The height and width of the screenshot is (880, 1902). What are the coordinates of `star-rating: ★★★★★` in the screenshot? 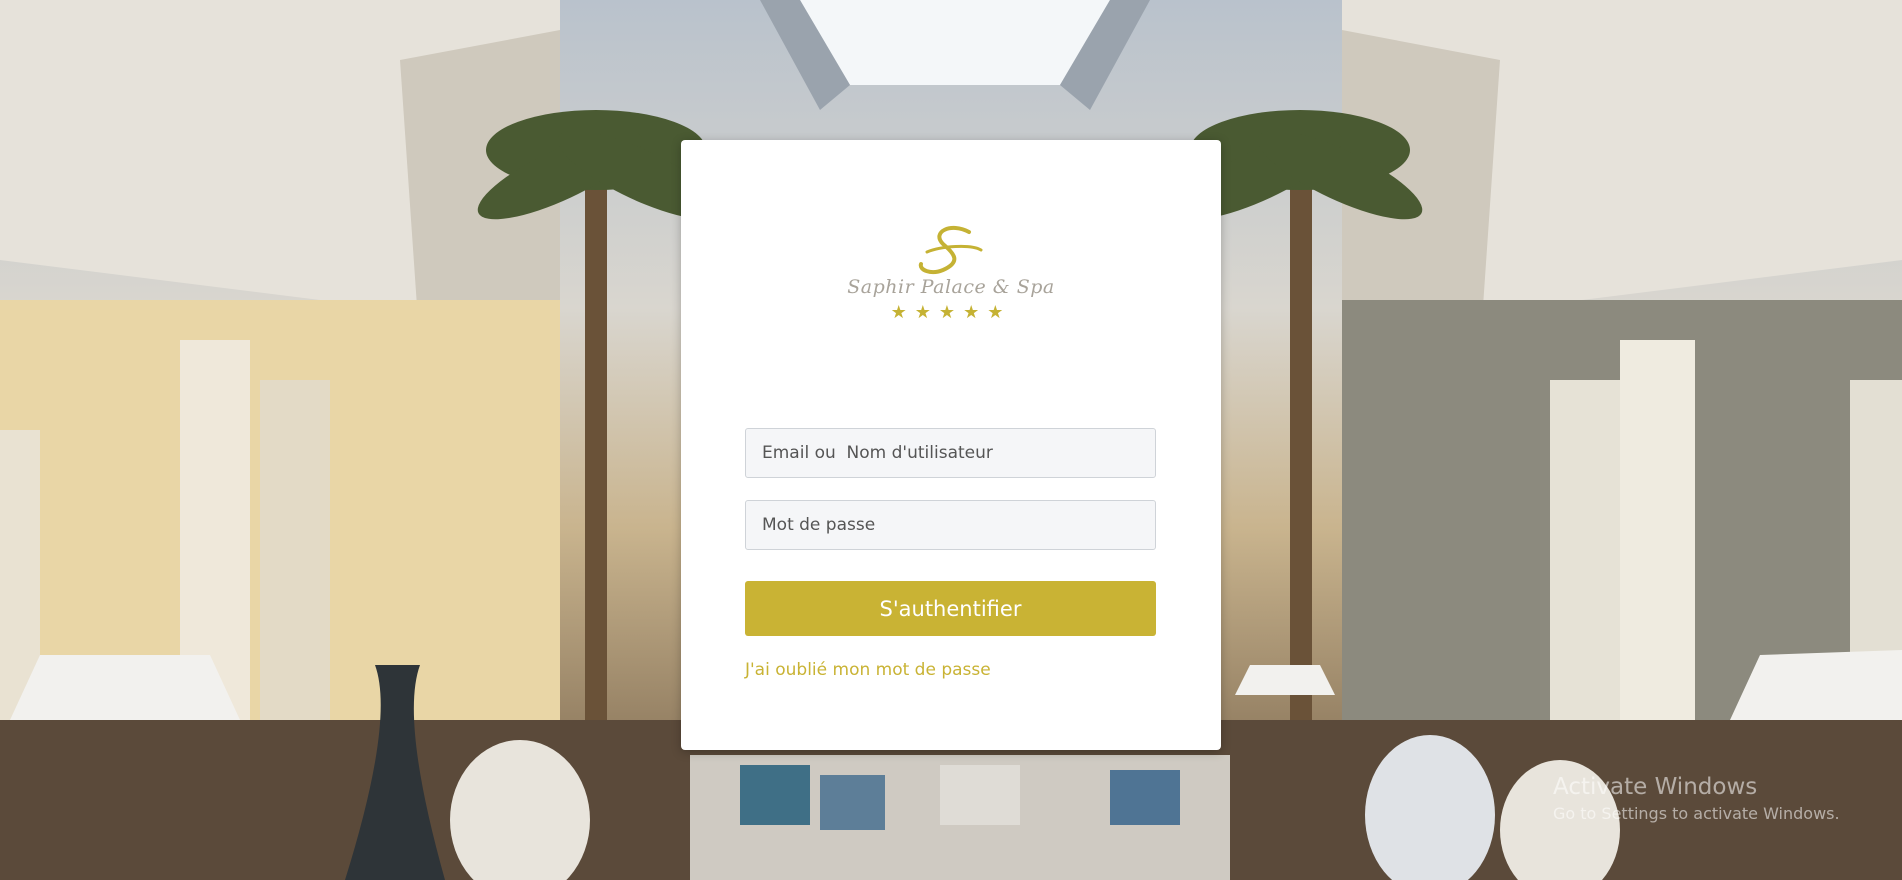 It's located at (951, 312).